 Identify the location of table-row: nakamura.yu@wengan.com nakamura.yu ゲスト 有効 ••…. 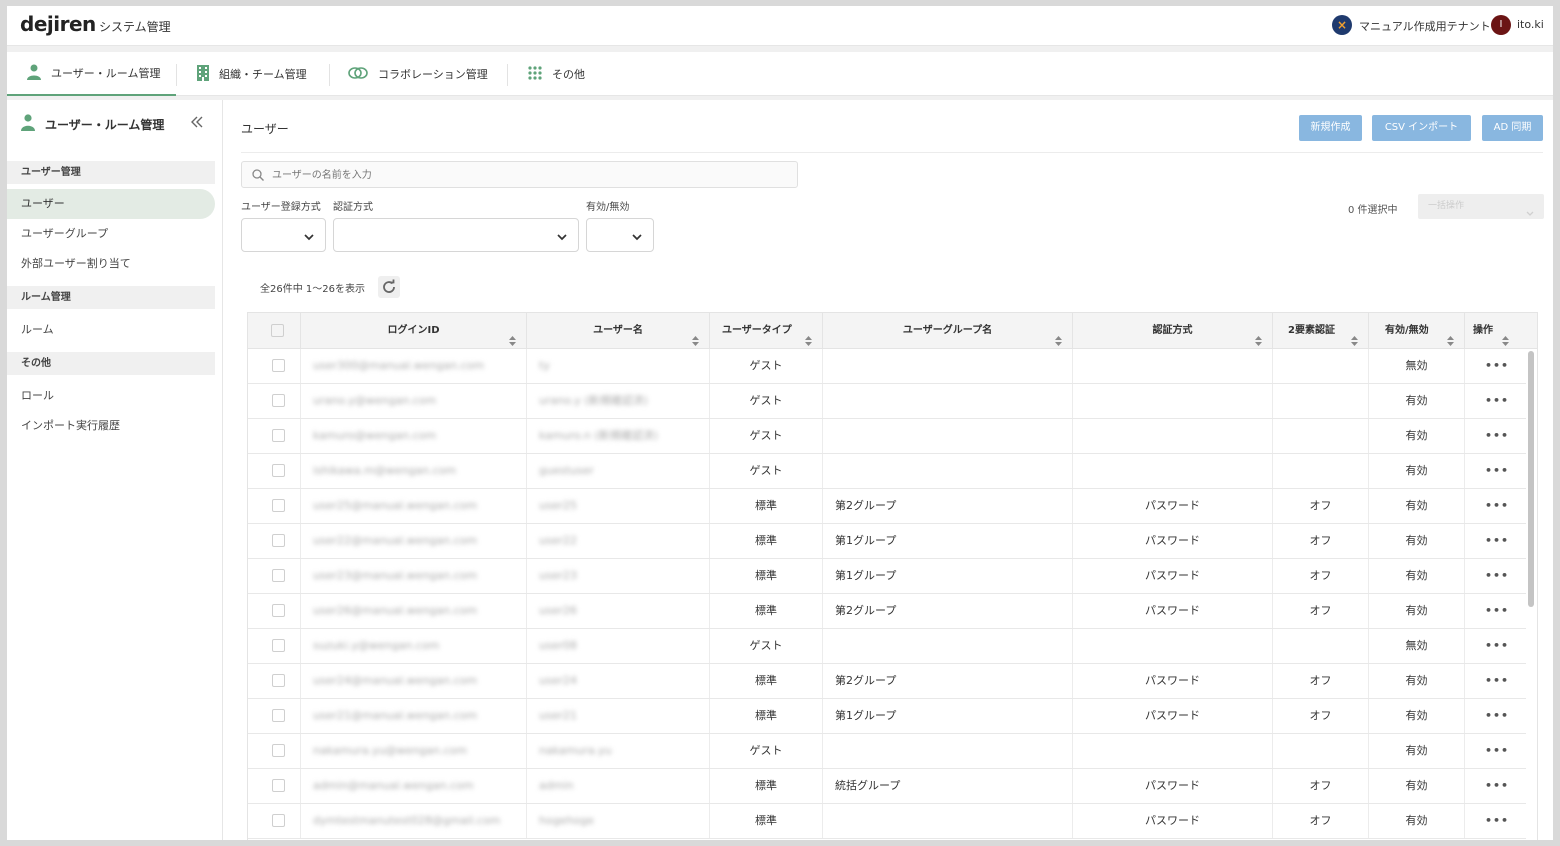
(887, 751).